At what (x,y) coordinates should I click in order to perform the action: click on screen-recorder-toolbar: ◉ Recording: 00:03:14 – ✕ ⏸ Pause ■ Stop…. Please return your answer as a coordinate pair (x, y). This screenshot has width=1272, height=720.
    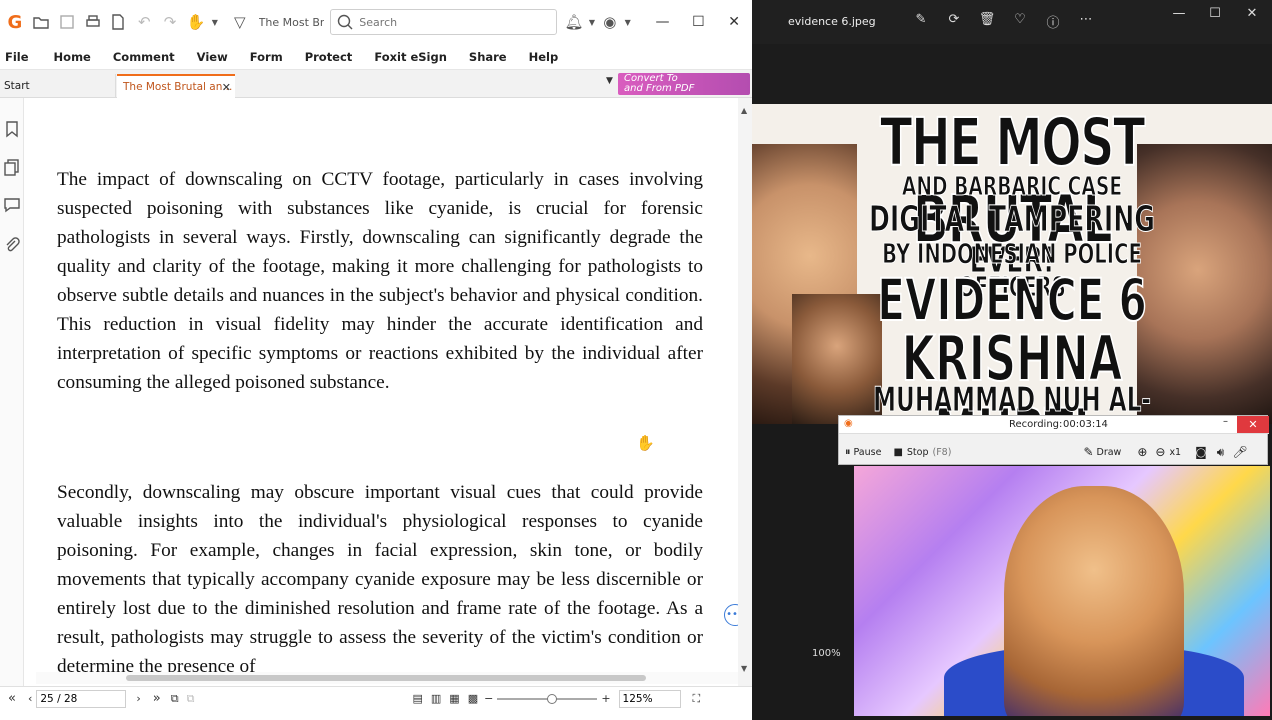
    Looking at the image, I should click on (1053, 440).